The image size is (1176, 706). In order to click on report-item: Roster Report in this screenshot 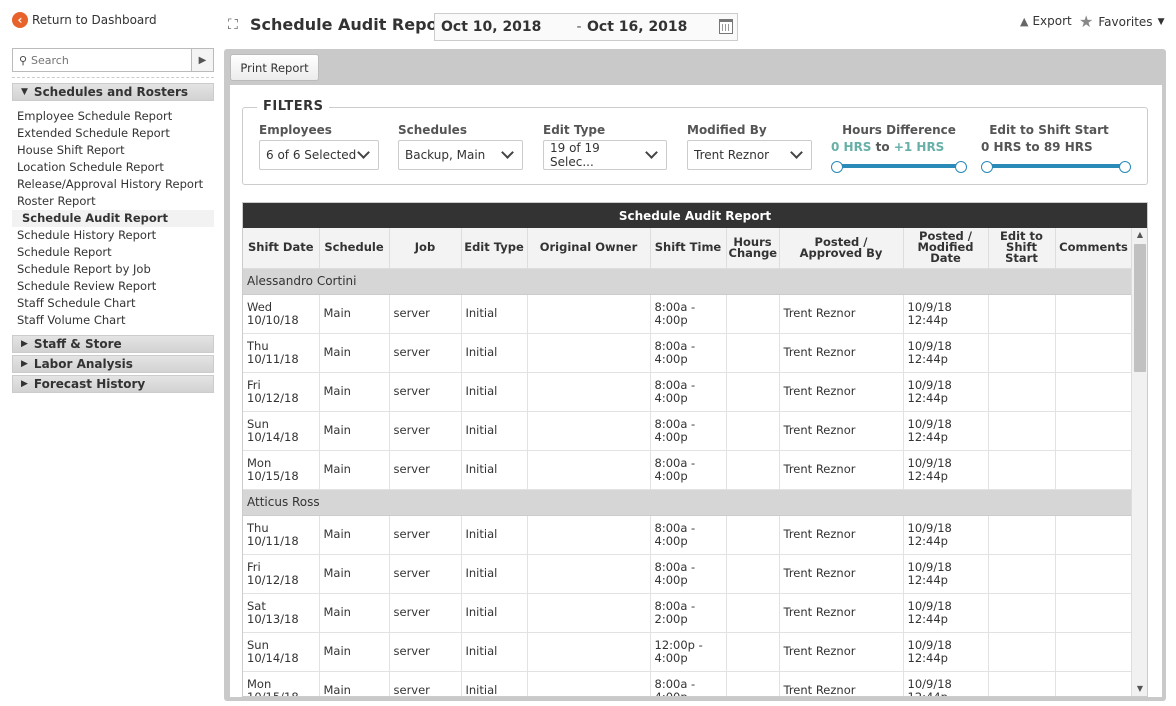, I will do `click(113, 201)`.